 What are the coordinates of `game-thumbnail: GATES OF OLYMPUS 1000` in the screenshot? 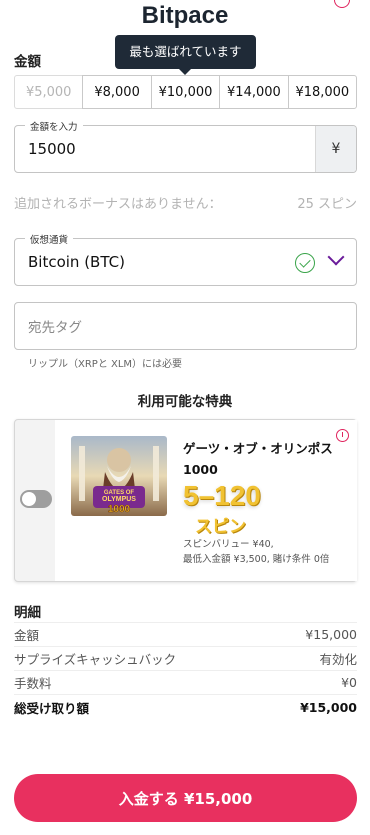 It's located at (119, 476).